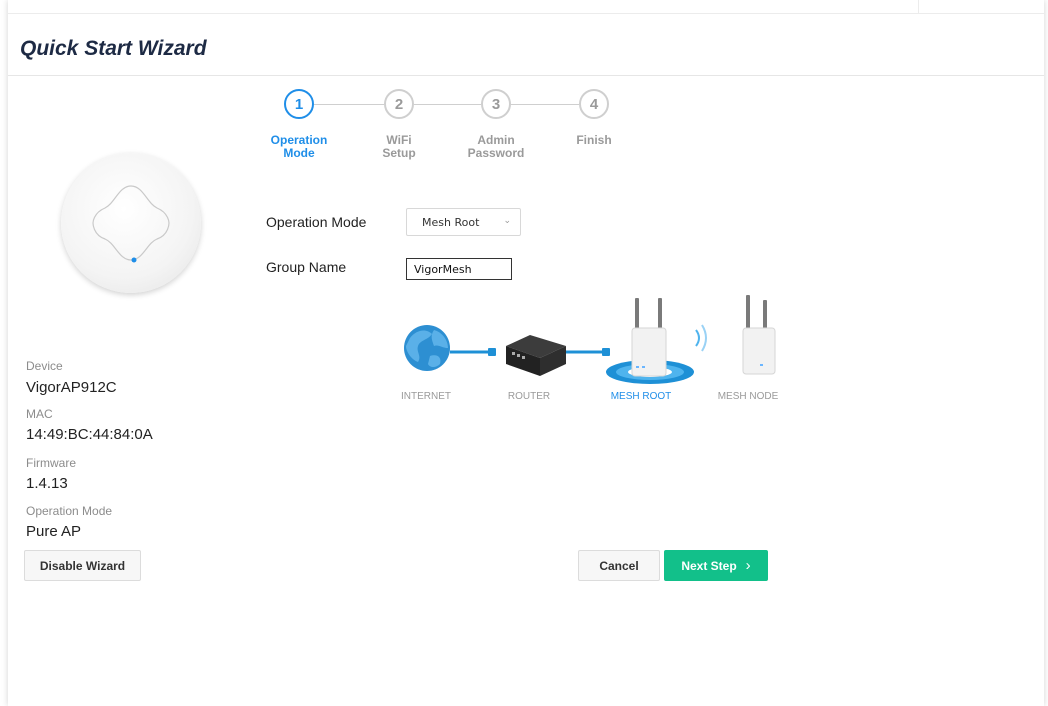 The height and width of the screenshot is (706, 1048). I want to click on operation-mode-select: Mesh Root ⌄, so click(463, 222).